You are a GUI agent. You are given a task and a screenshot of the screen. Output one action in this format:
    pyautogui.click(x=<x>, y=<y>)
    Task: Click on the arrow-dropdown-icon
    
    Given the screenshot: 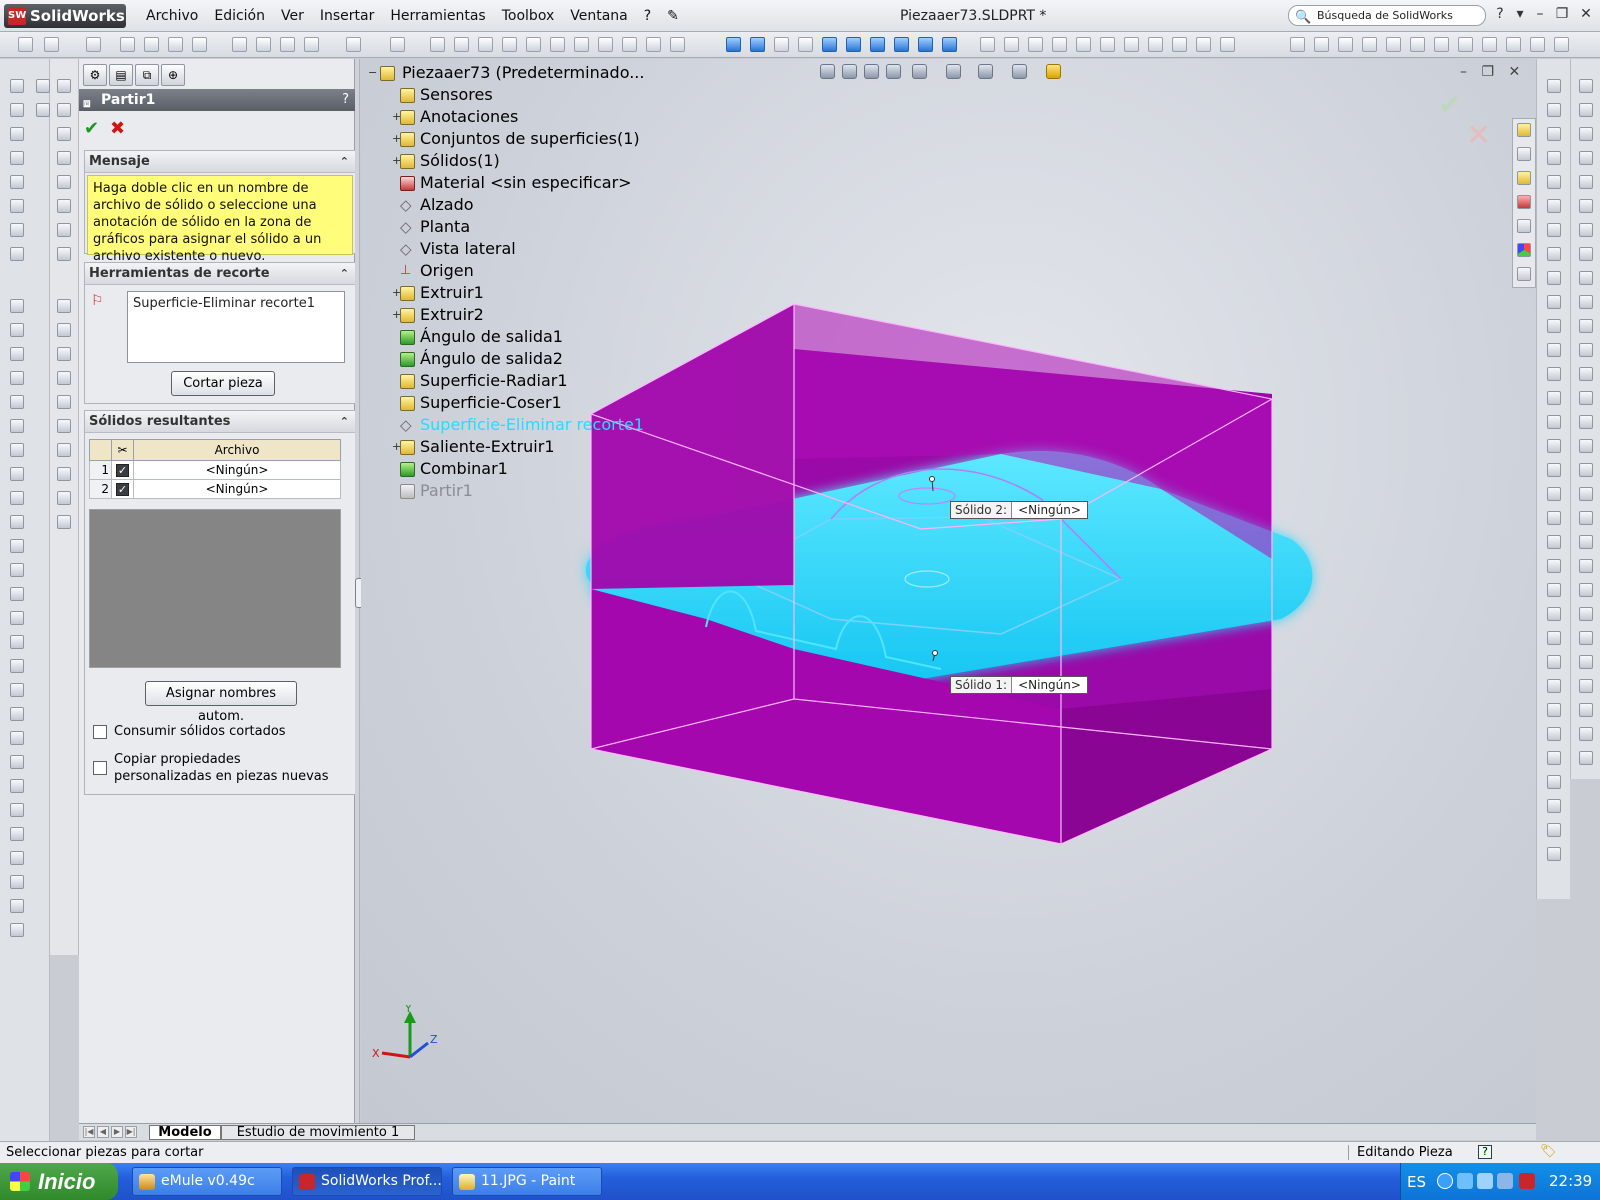 What is the action you would take?
    pyautogui.click(x=43, y=110)
    